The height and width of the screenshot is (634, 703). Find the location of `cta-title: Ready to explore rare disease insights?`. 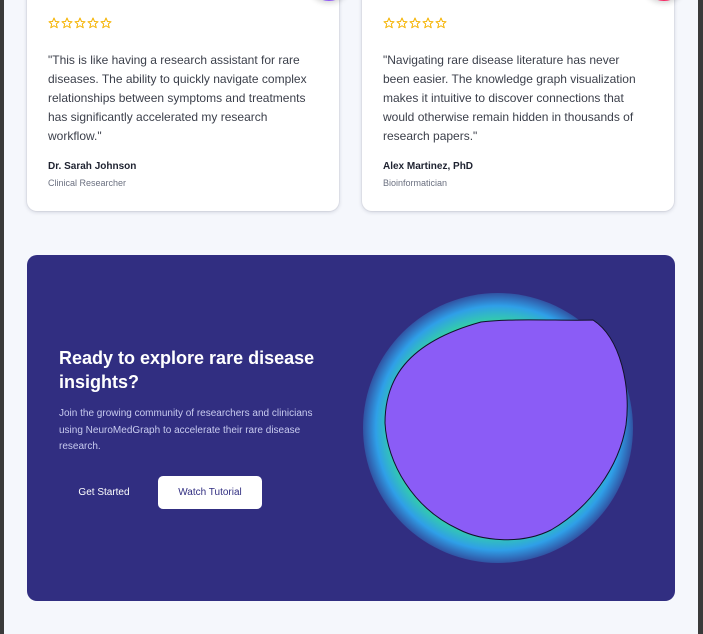

cta-title: Ready to explore rare disease insights? is located at coordinates (187, 370).